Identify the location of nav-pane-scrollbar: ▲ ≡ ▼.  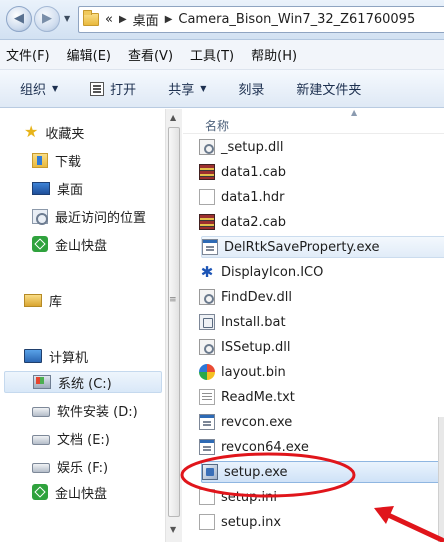
(173, 325).